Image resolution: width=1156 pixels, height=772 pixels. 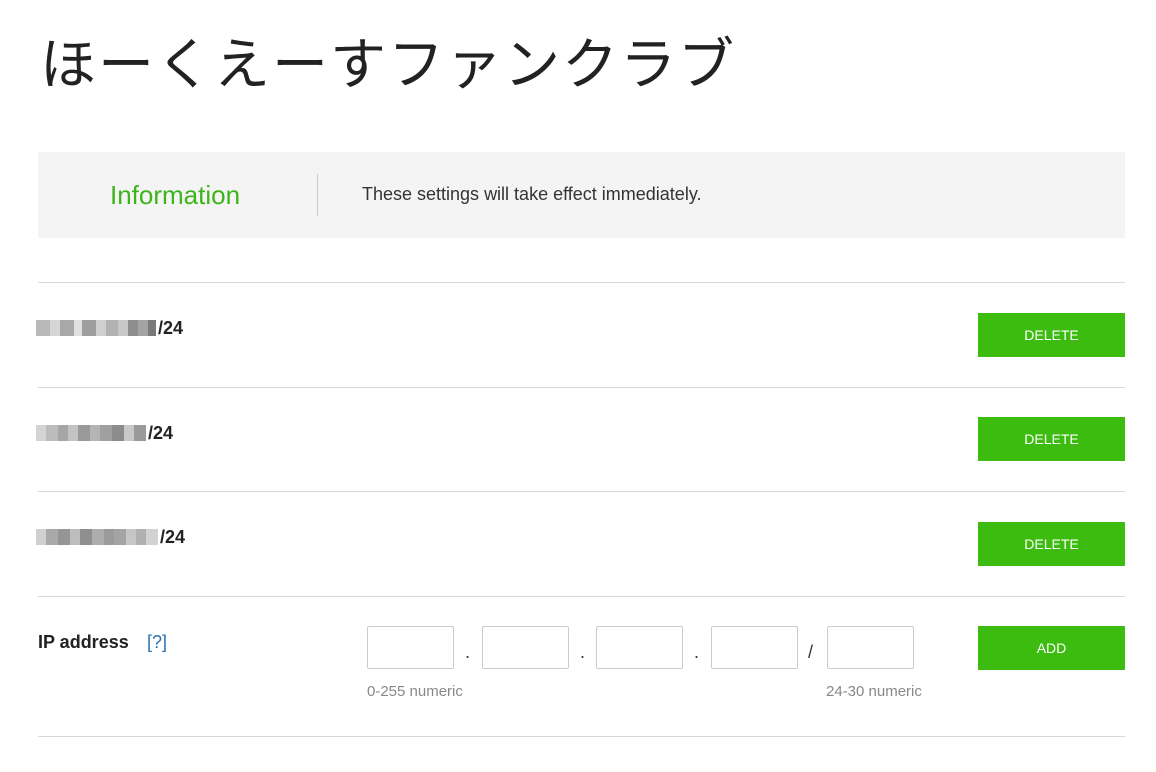 What do you see at coordinates (175, 195) in the screenshot?
I see `info-title: Information` at bounding box center [175, 195].